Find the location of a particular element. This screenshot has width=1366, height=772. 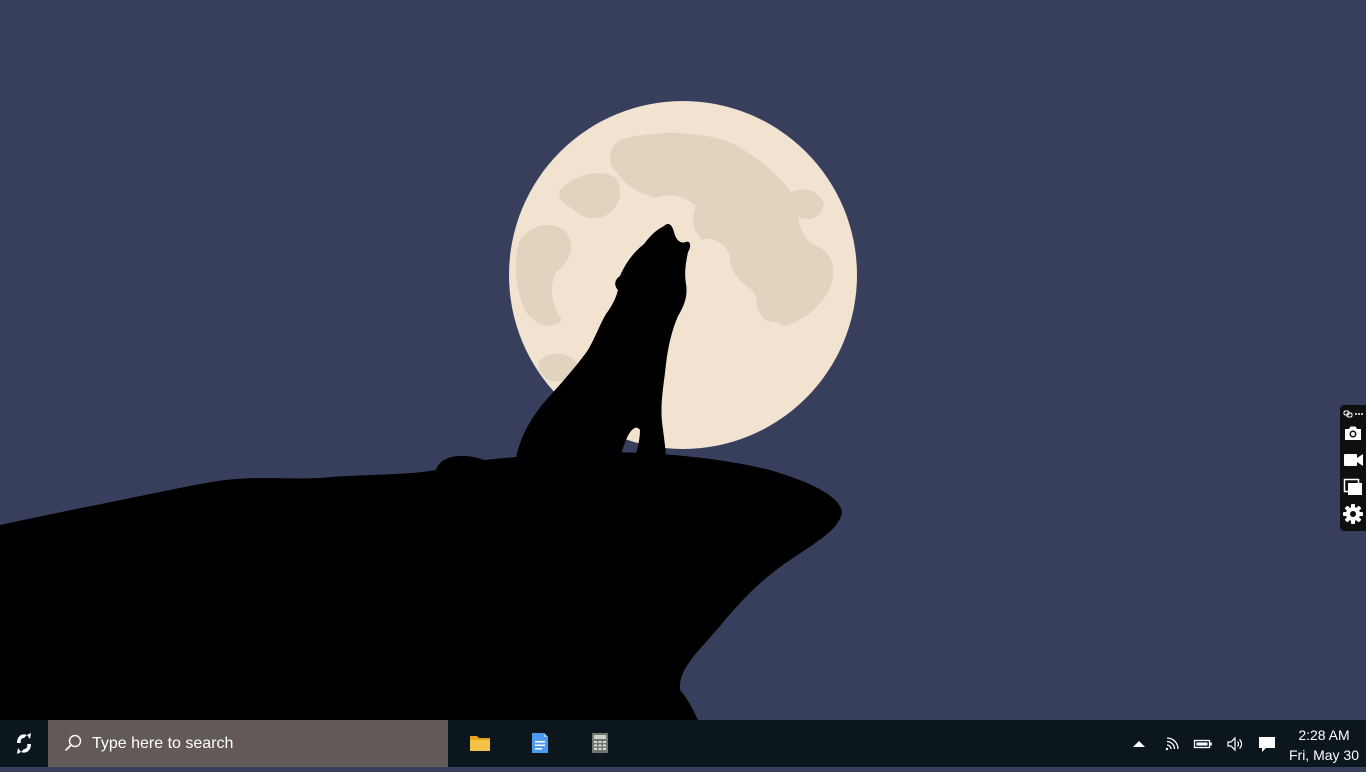

network-tray-button is located at coordinates (1171, 744).